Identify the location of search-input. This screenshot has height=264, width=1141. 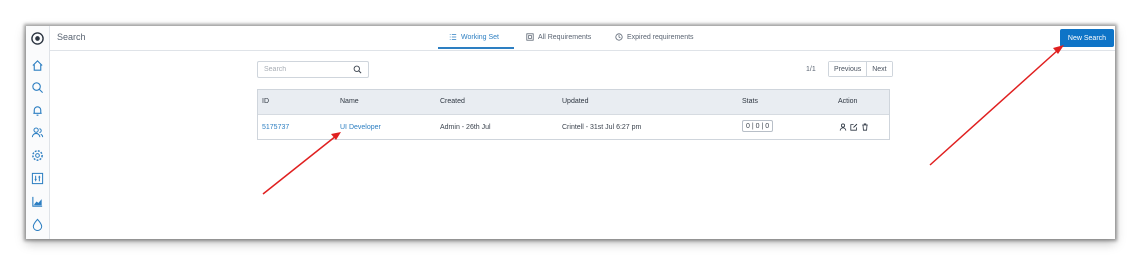
(306, 69).